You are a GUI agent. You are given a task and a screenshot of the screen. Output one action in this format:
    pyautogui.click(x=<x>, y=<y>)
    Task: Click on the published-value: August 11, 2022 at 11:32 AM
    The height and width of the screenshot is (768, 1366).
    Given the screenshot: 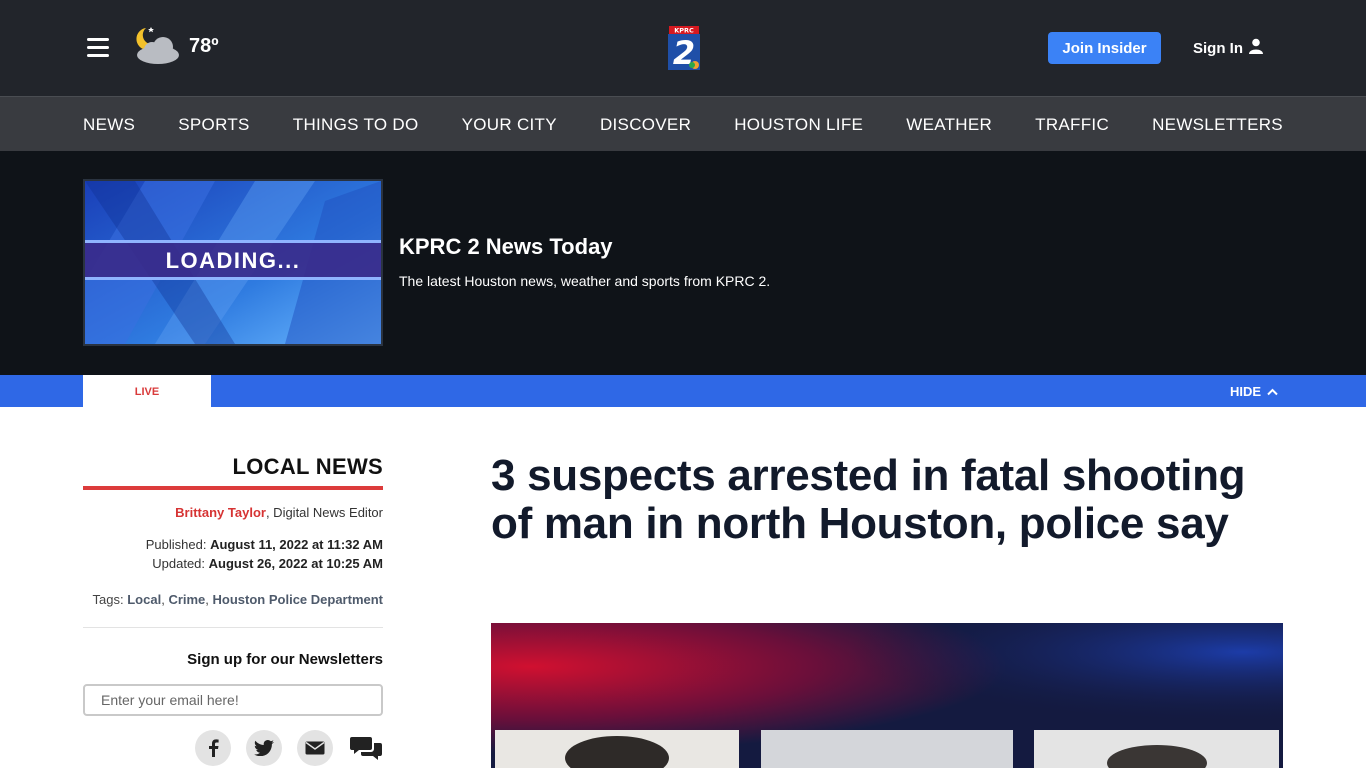 What is the action you would take?
    pyautogui.click(x=296, y=544)
    